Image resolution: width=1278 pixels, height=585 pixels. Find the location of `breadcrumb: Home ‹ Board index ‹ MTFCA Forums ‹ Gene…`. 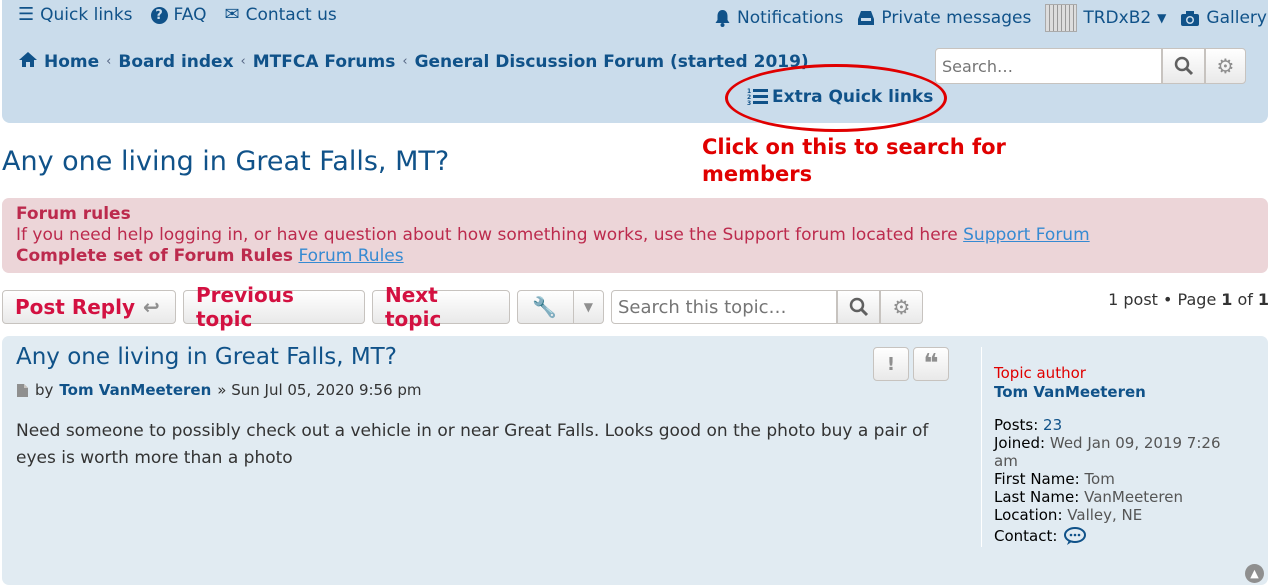

breadcrumb: Home ‹ Board index ‹ MTFCA Forums ‹ Gene… is located at coordinates (413, 61).